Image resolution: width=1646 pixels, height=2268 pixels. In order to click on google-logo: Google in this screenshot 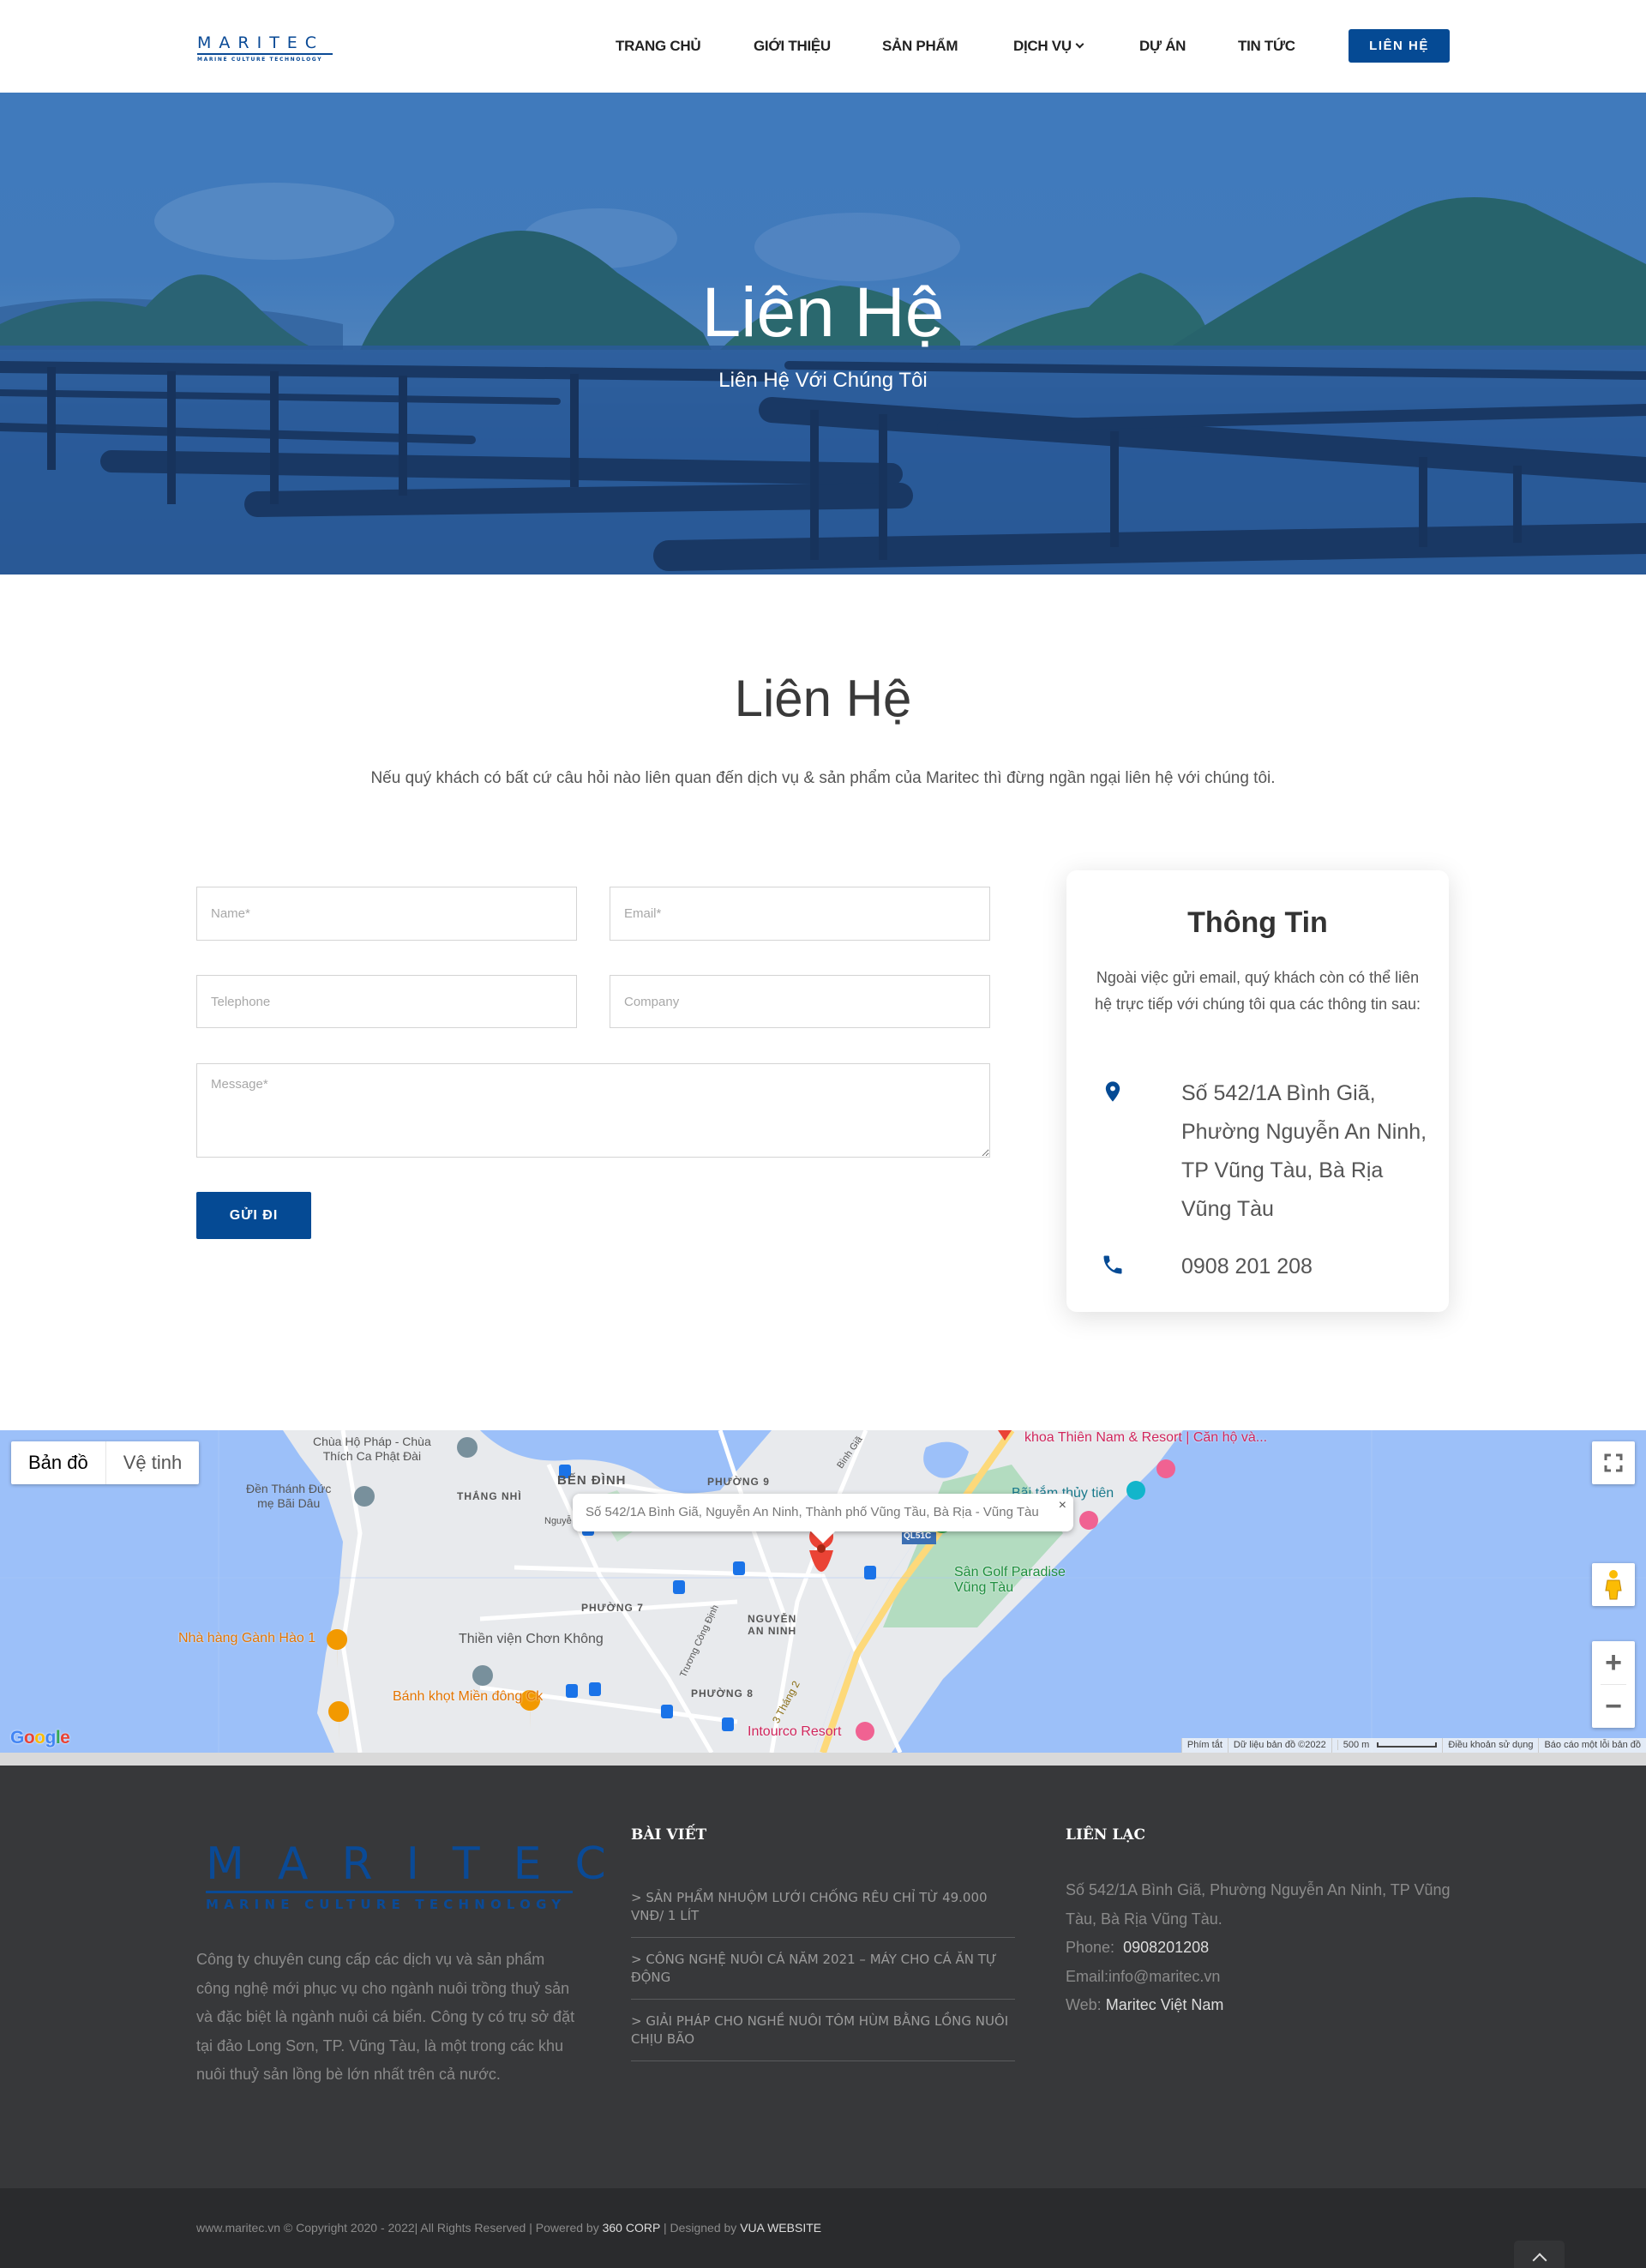, I will do `click(40, 1738)`.